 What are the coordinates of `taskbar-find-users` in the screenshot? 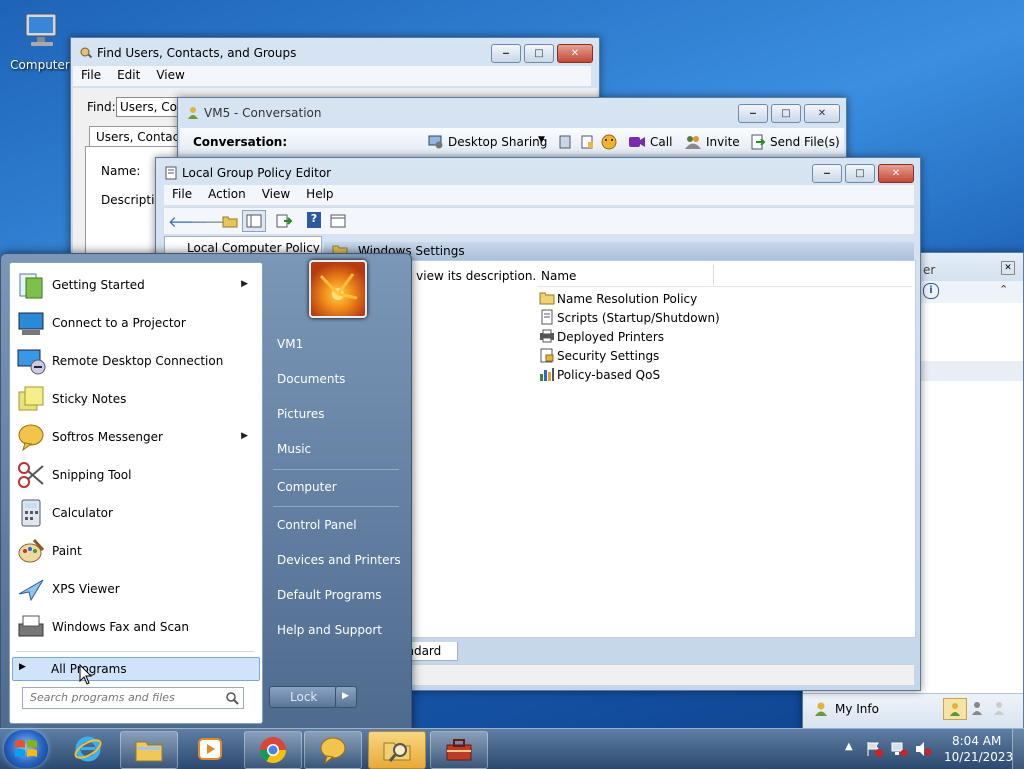 It's located at (397, 750).